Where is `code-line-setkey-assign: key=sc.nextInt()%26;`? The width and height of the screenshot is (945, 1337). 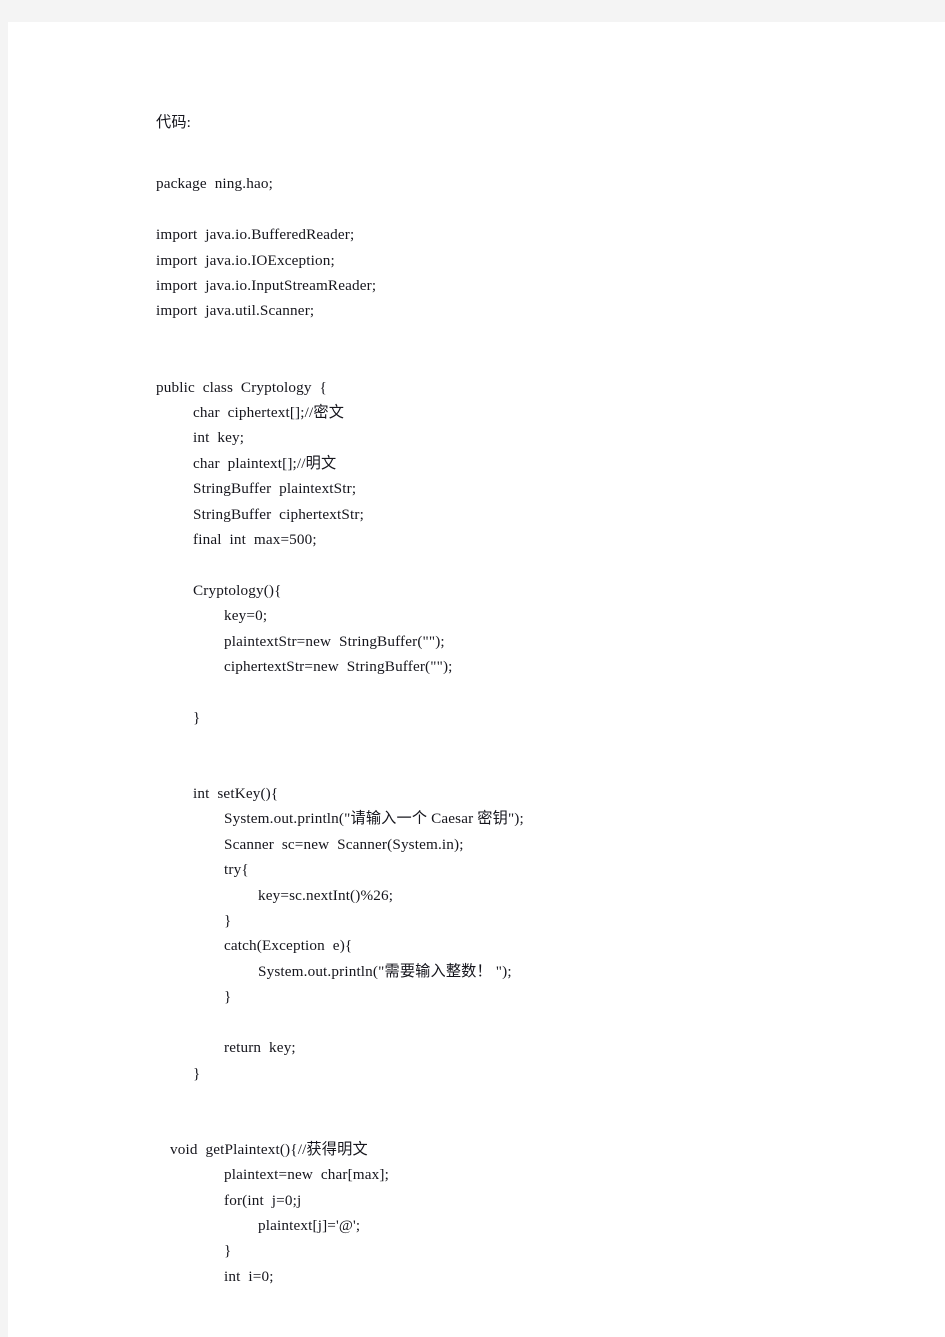
code-line-setkey-assign: key=sc.nextInt()%26; is located at coordinates (326, 895).